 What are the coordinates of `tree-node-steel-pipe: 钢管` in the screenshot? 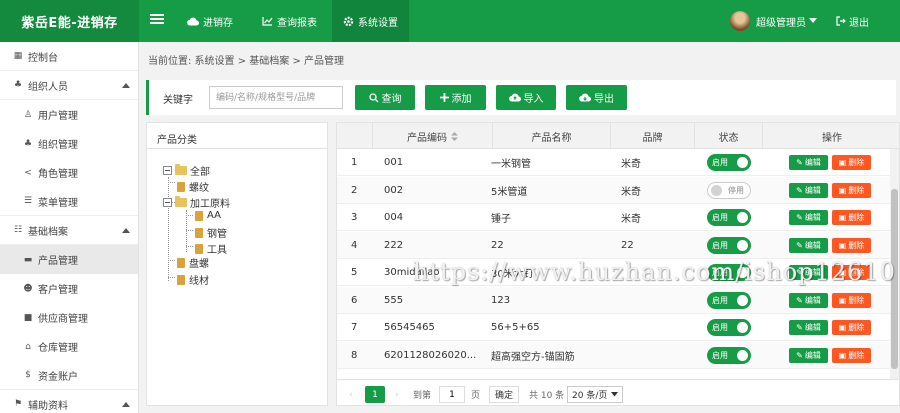 It's located at (211, 232).